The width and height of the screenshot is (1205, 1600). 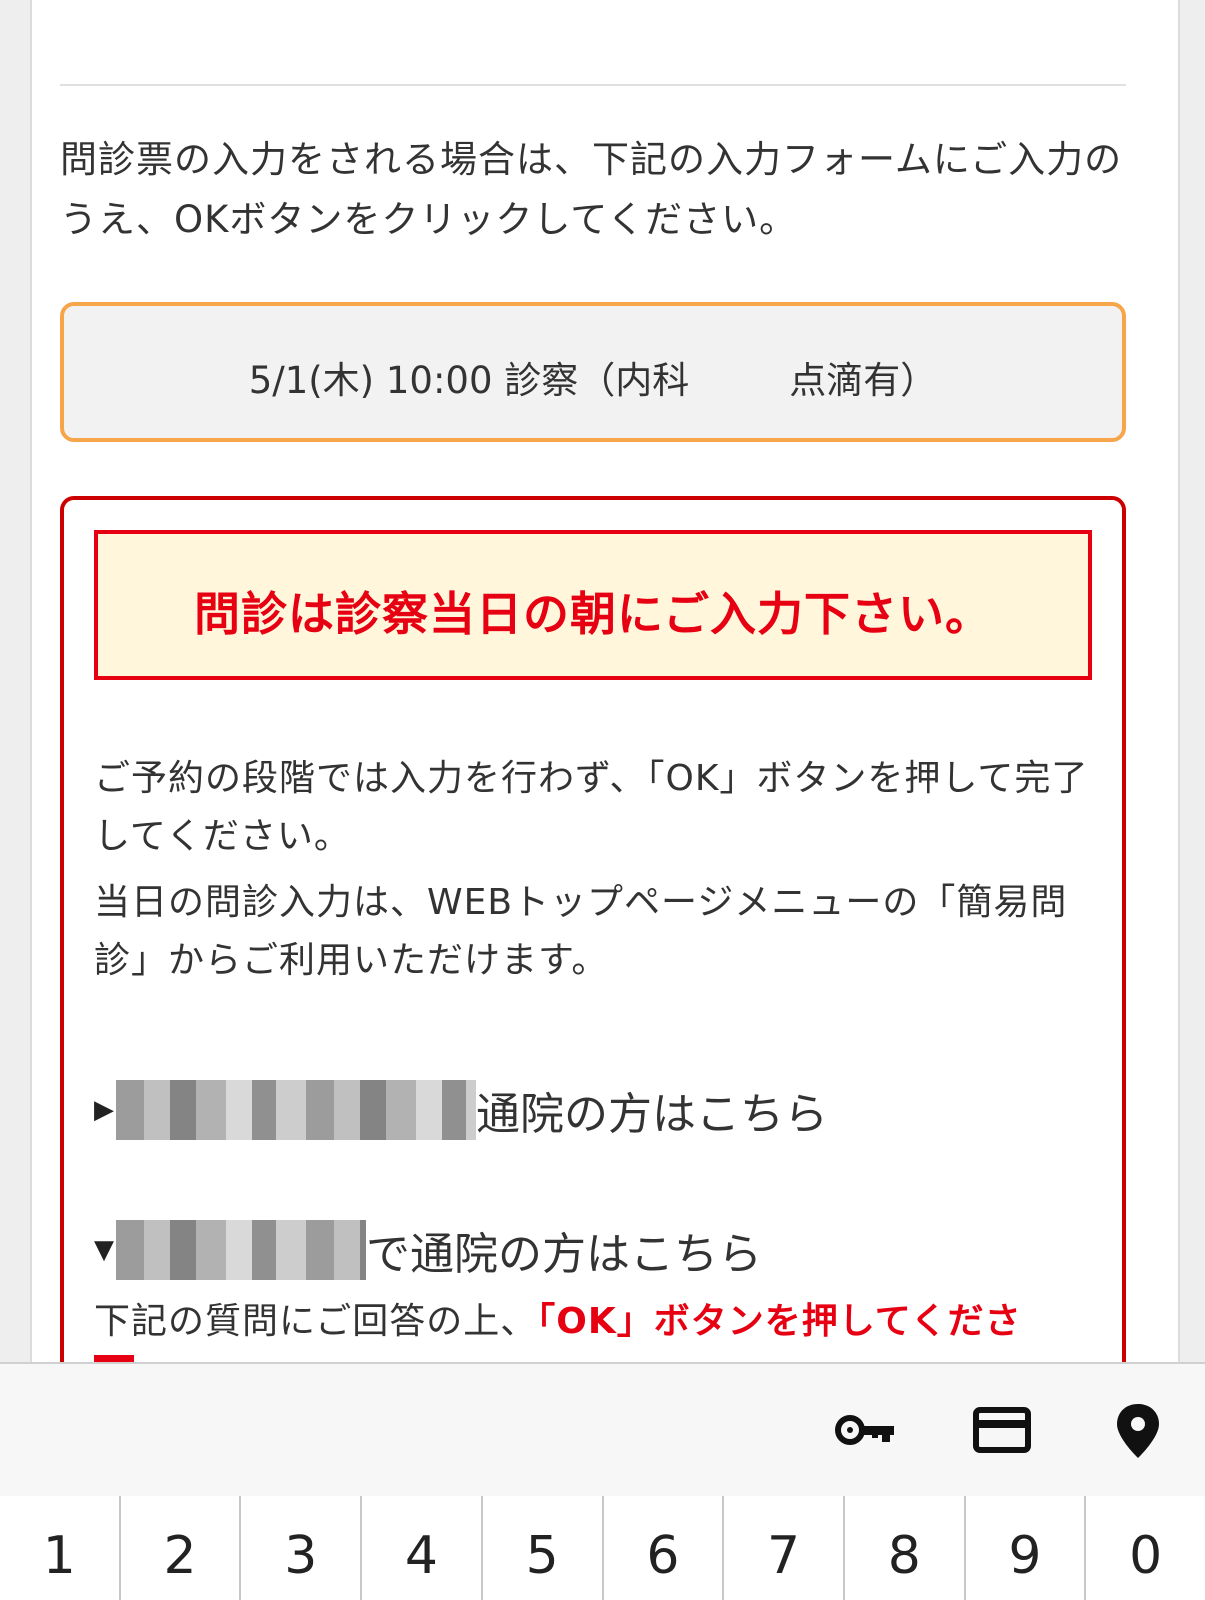 I want to click on credit-card-icon, so click(x=1002, y=1430).